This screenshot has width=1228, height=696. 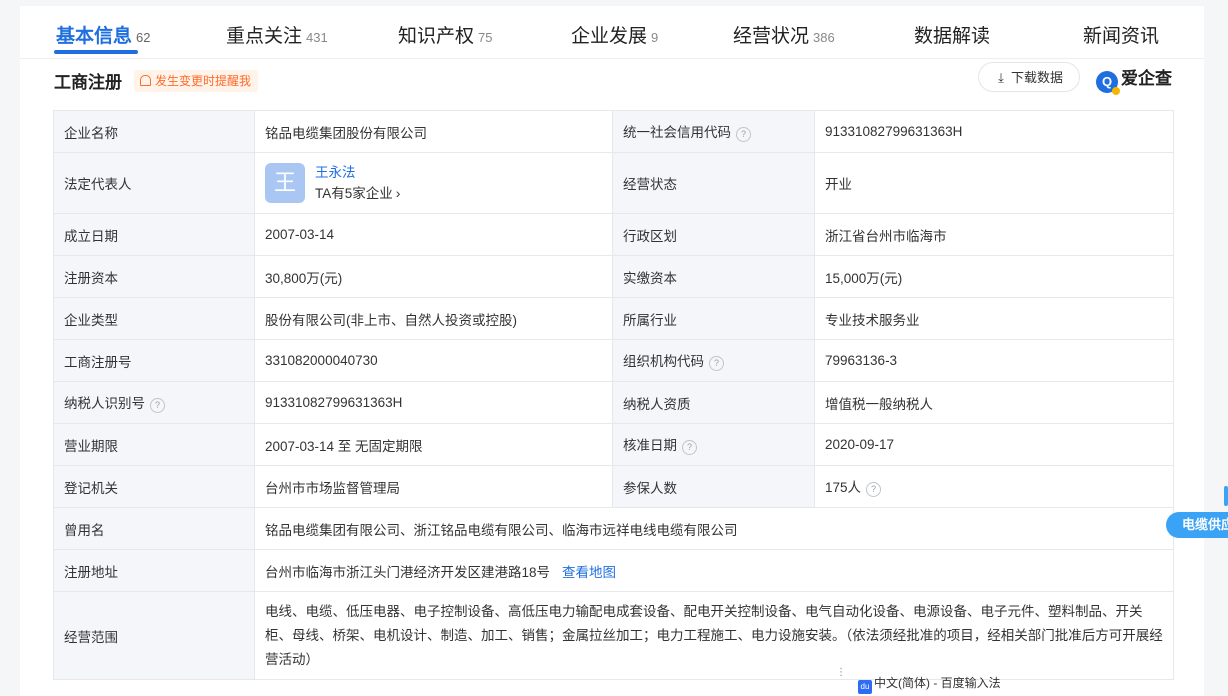 What do you see at coordinates (994, 131) in the screenshot?
I see `credit-code-value: 91331082799631363H` at bounding box center [994, 131].